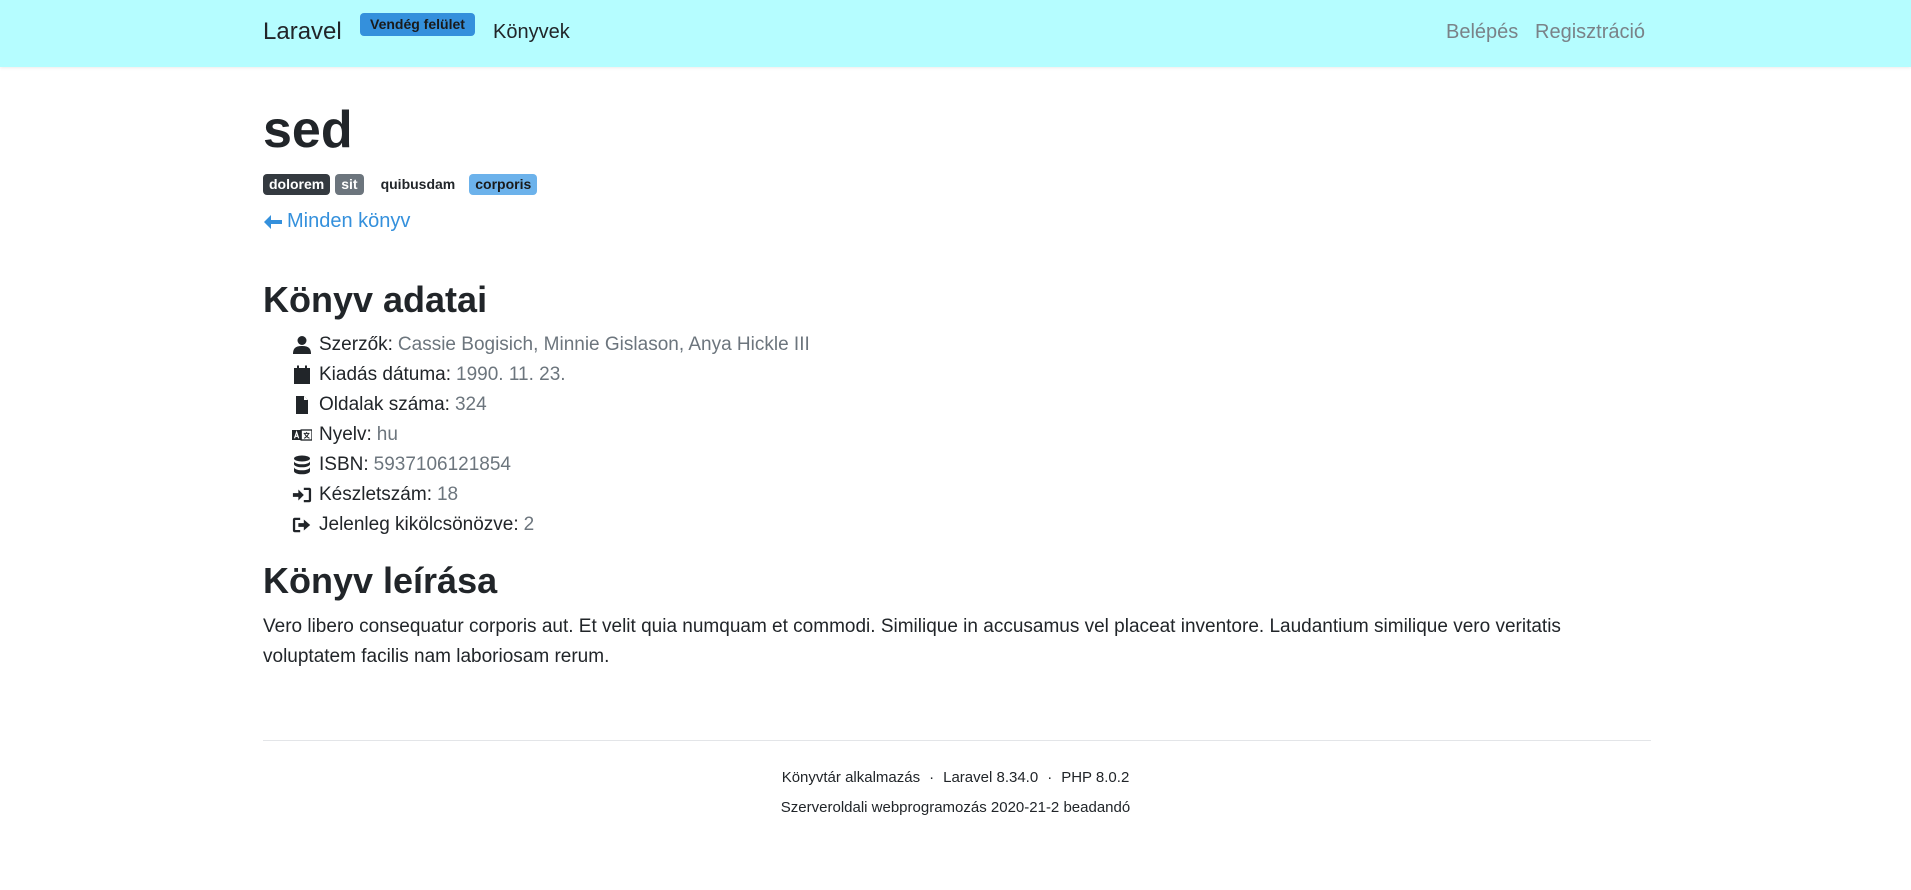 The height and width of the screenshot is (890, 1911). Describe the element at coordinates (1590, 32) in the screenshot. I see `register-link: Regisztráció` at that location.